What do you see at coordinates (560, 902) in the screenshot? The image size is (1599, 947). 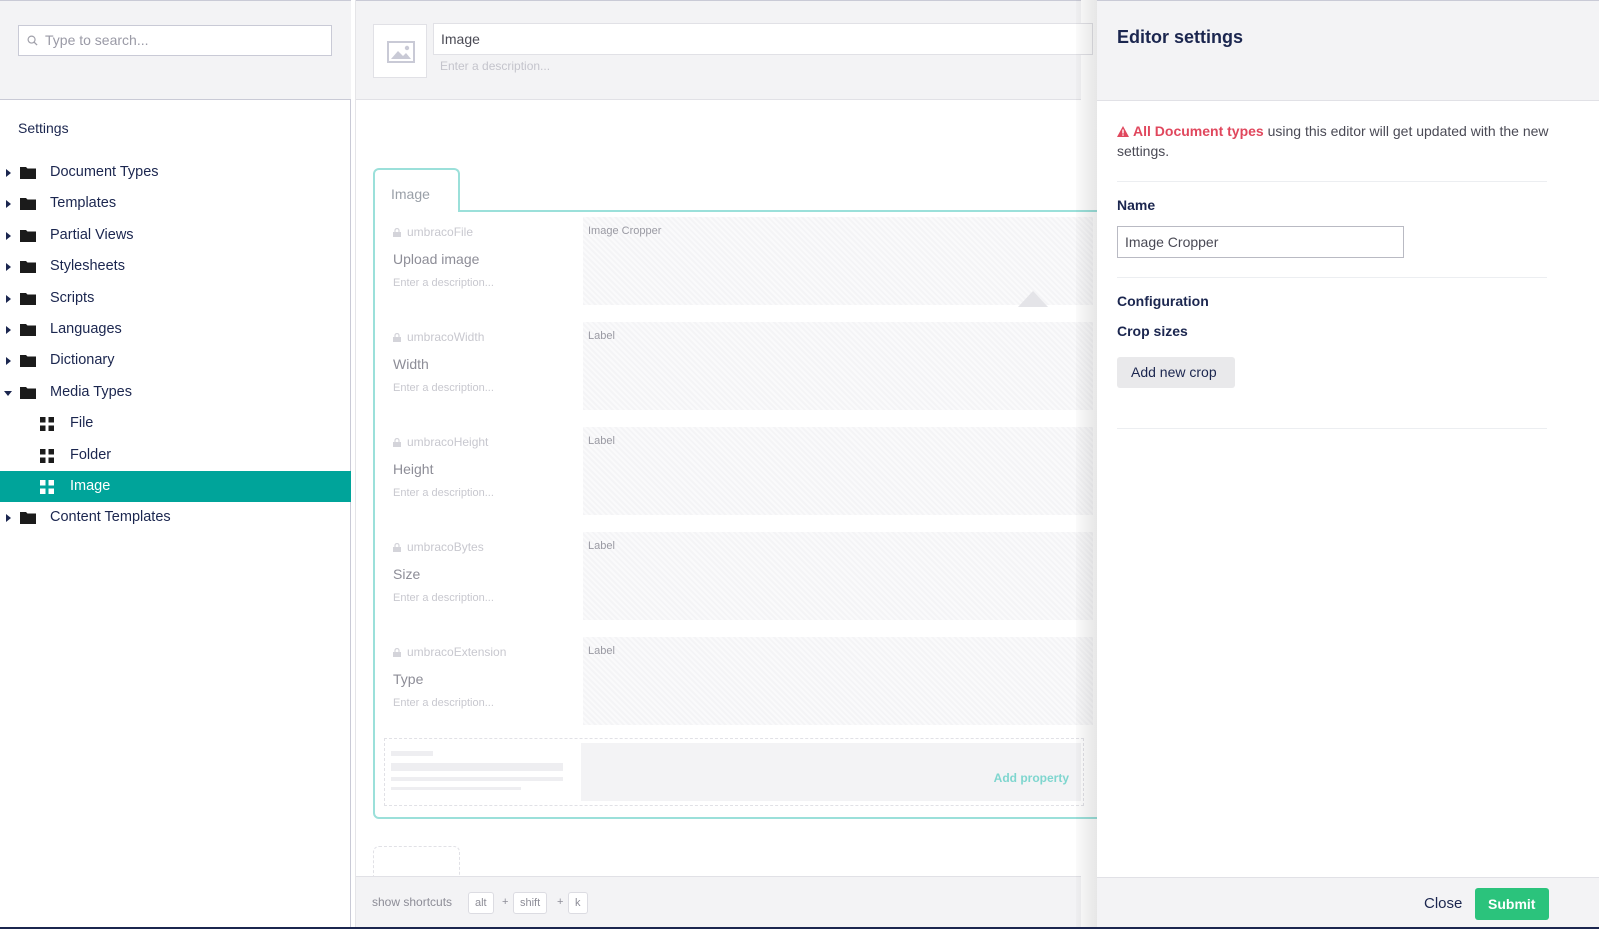 I see `shortcut-plus: +` at bounding box center [560, 902].